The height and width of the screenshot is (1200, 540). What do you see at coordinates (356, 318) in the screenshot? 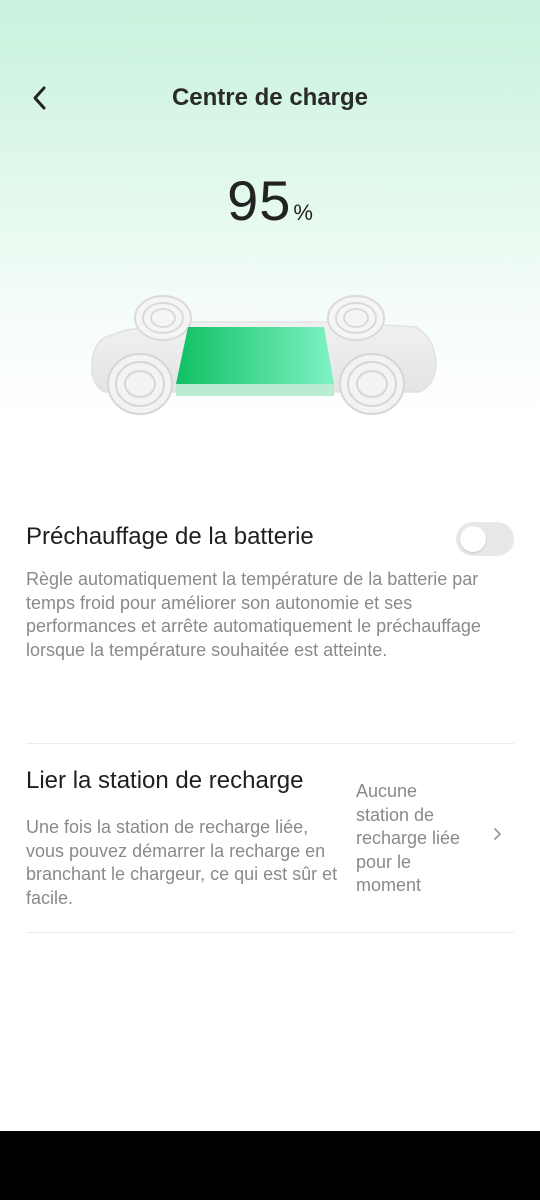
I see `wheel-rear-right` at bounding box center [356, 318].